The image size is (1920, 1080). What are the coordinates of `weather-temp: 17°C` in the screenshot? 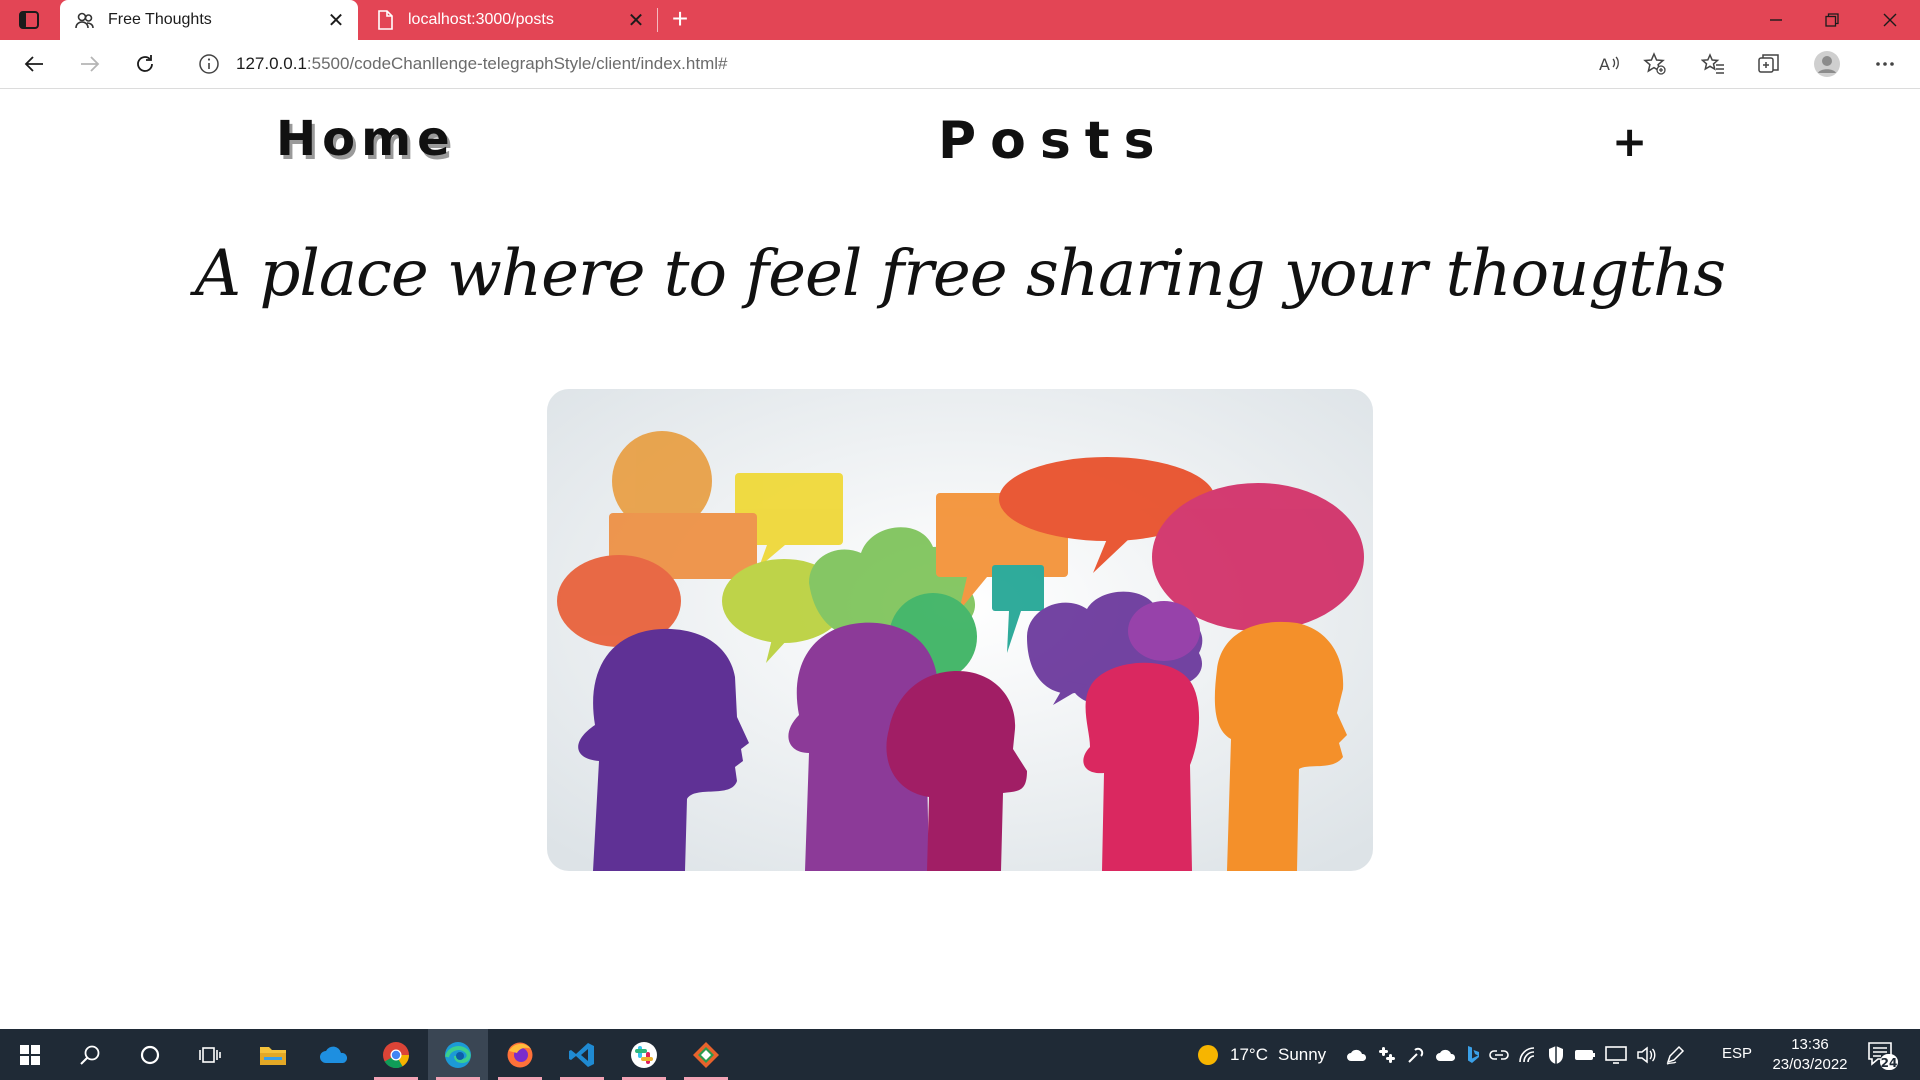 It's located at (1249, 1054).